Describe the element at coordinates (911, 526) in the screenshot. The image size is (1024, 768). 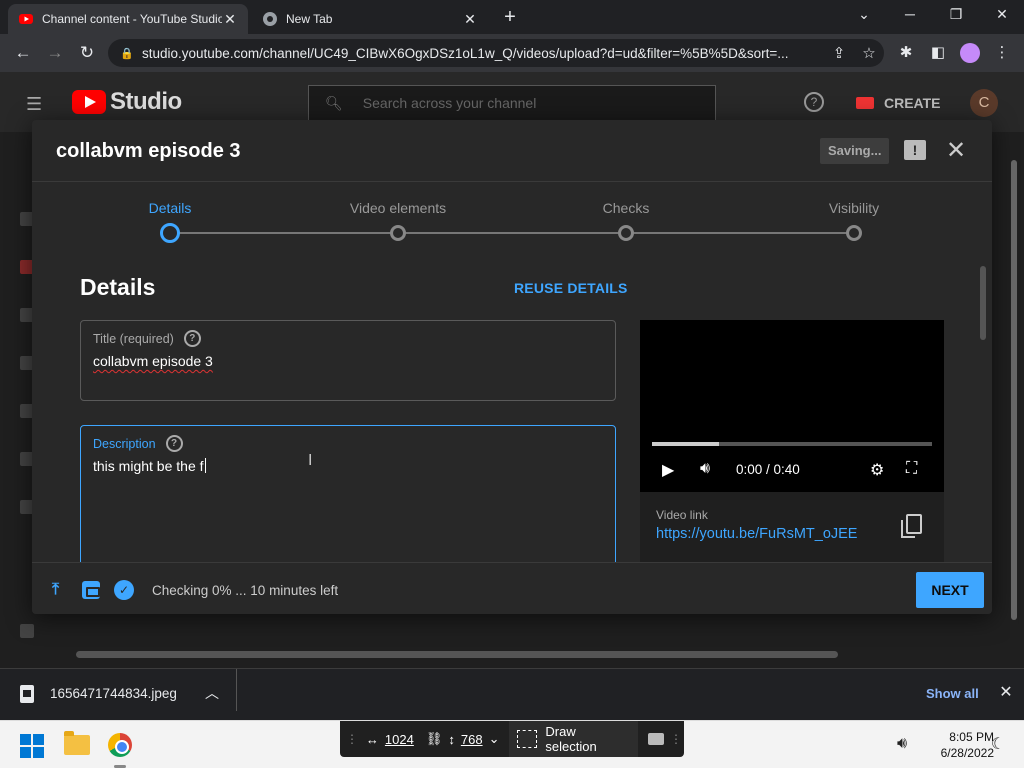
I see `copy-icon` at that location.